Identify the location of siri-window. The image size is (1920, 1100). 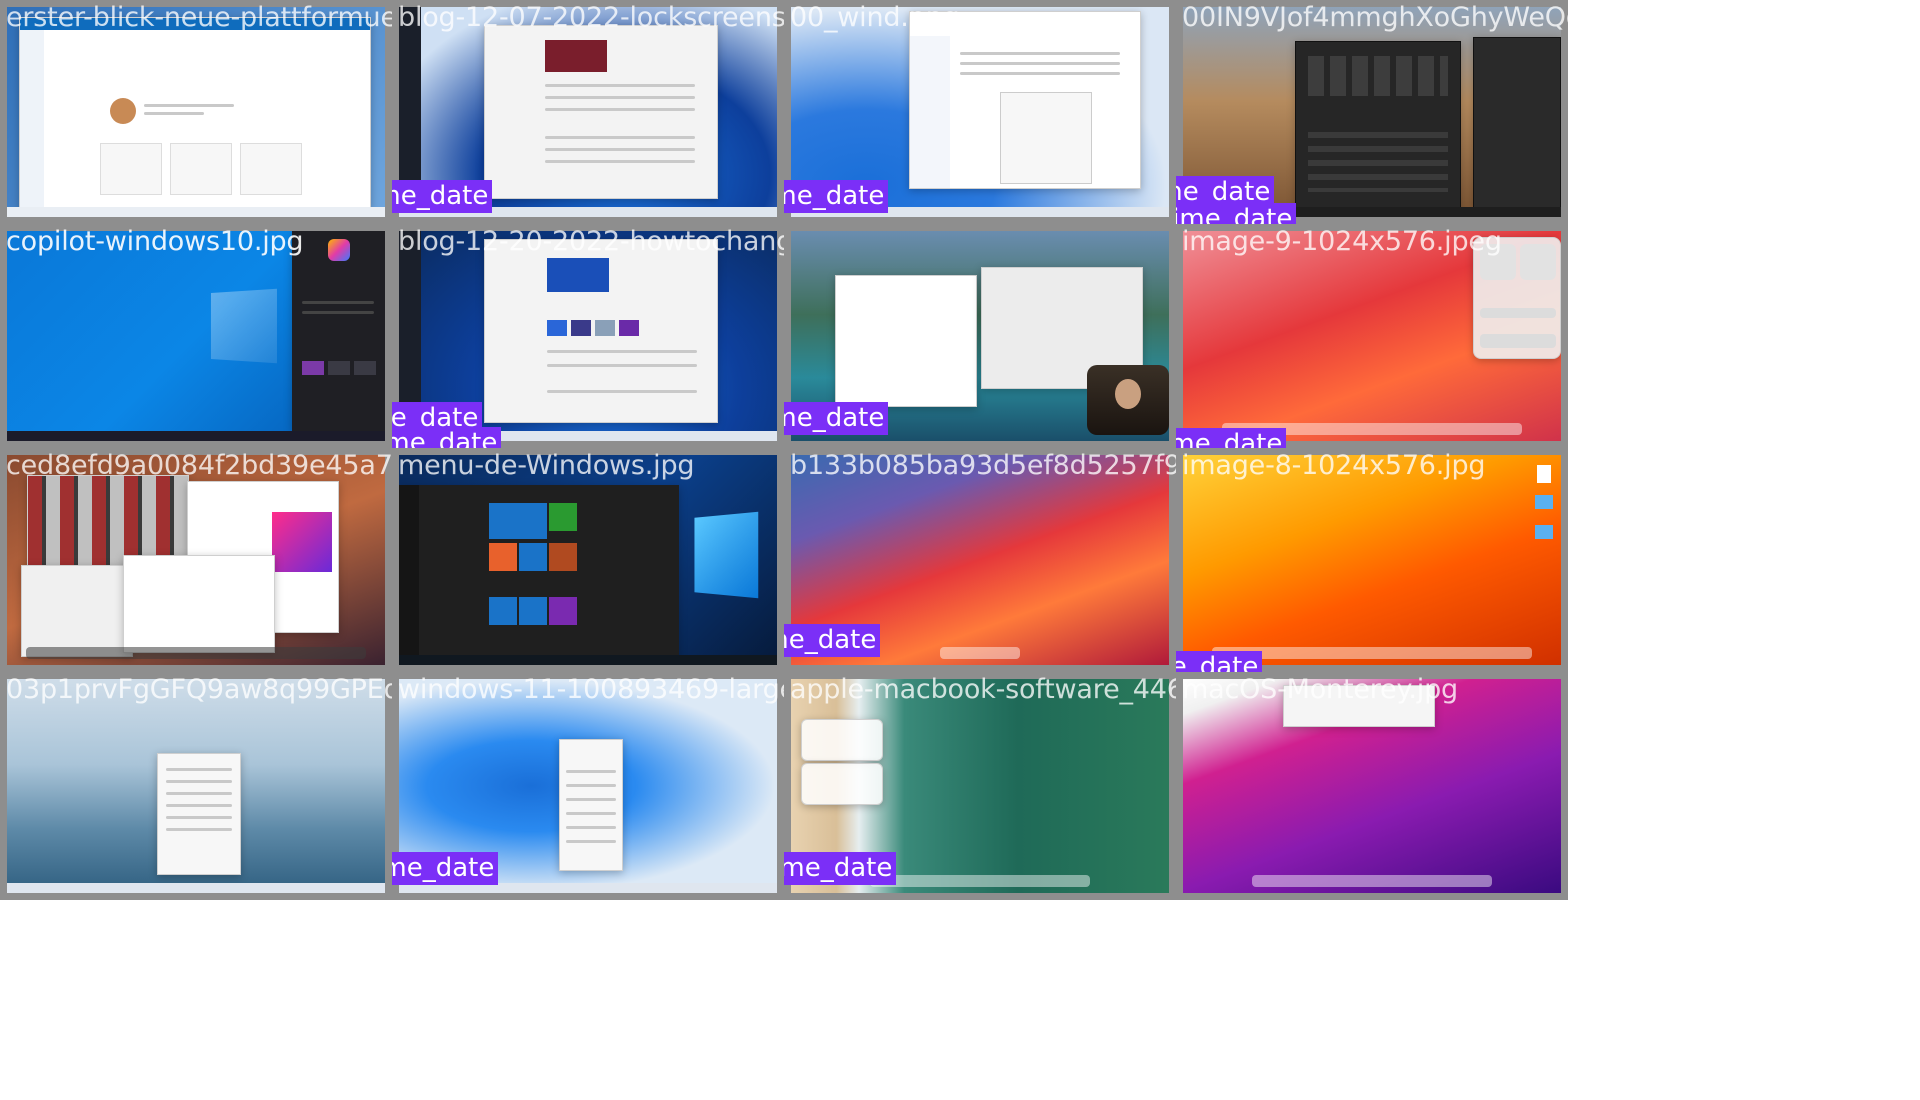
(77, 611).